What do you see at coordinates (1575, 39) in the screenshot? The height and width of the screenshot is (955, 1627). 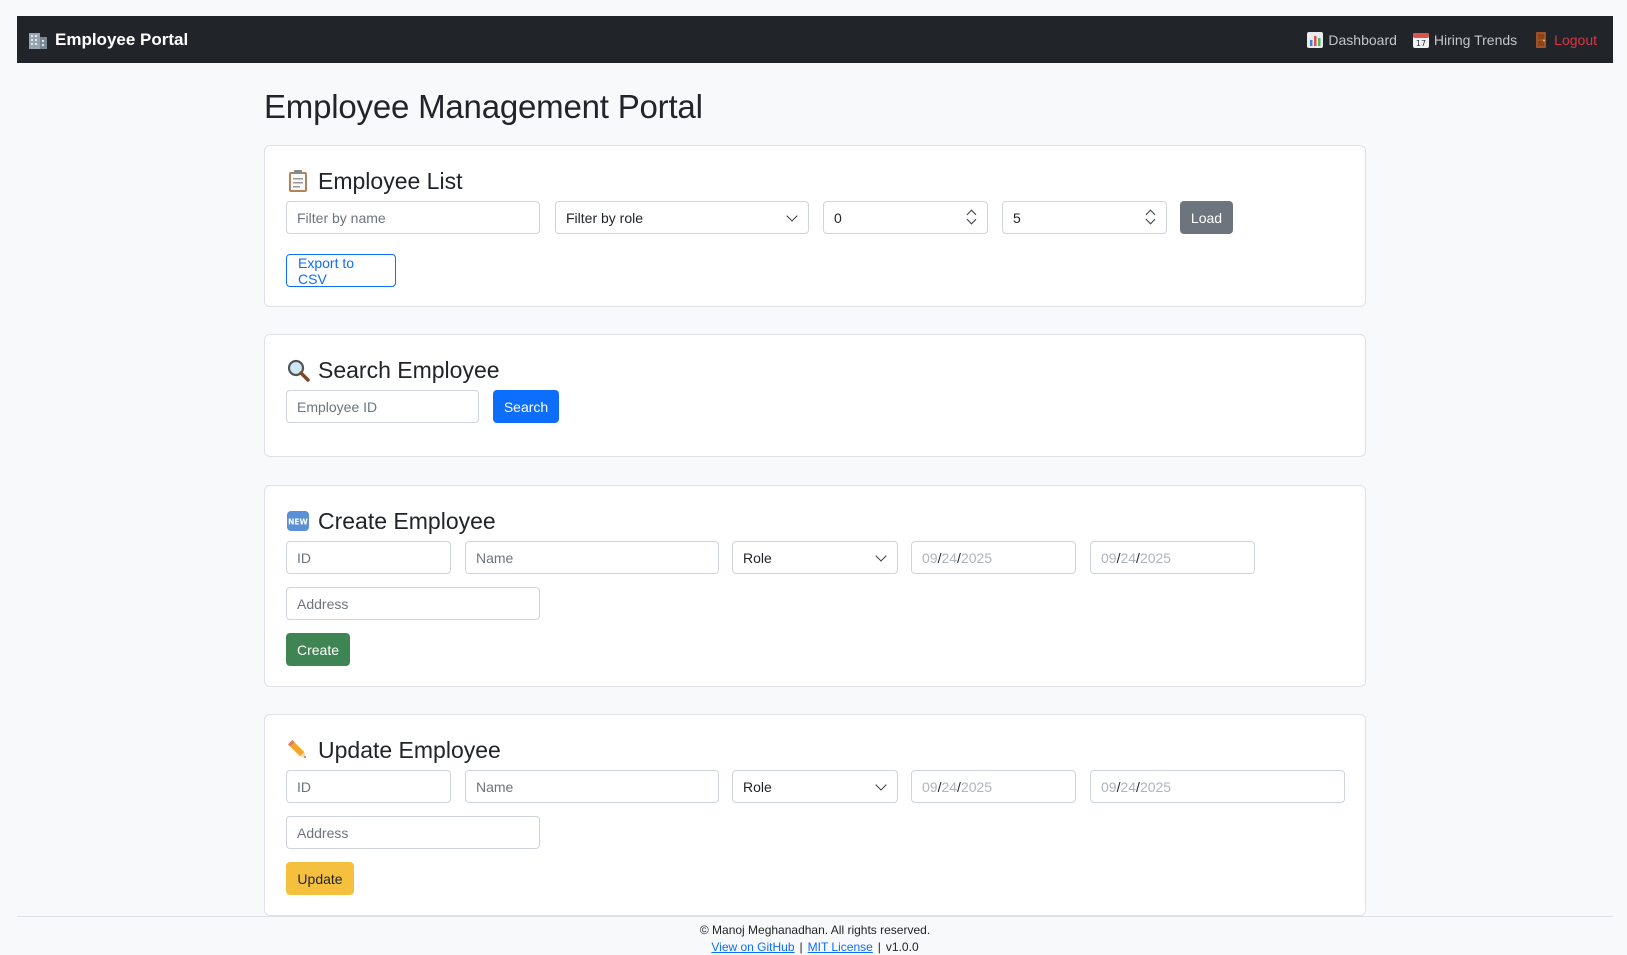 I see `nav-logout-label: Logout` at bounding box center [1575, 39].